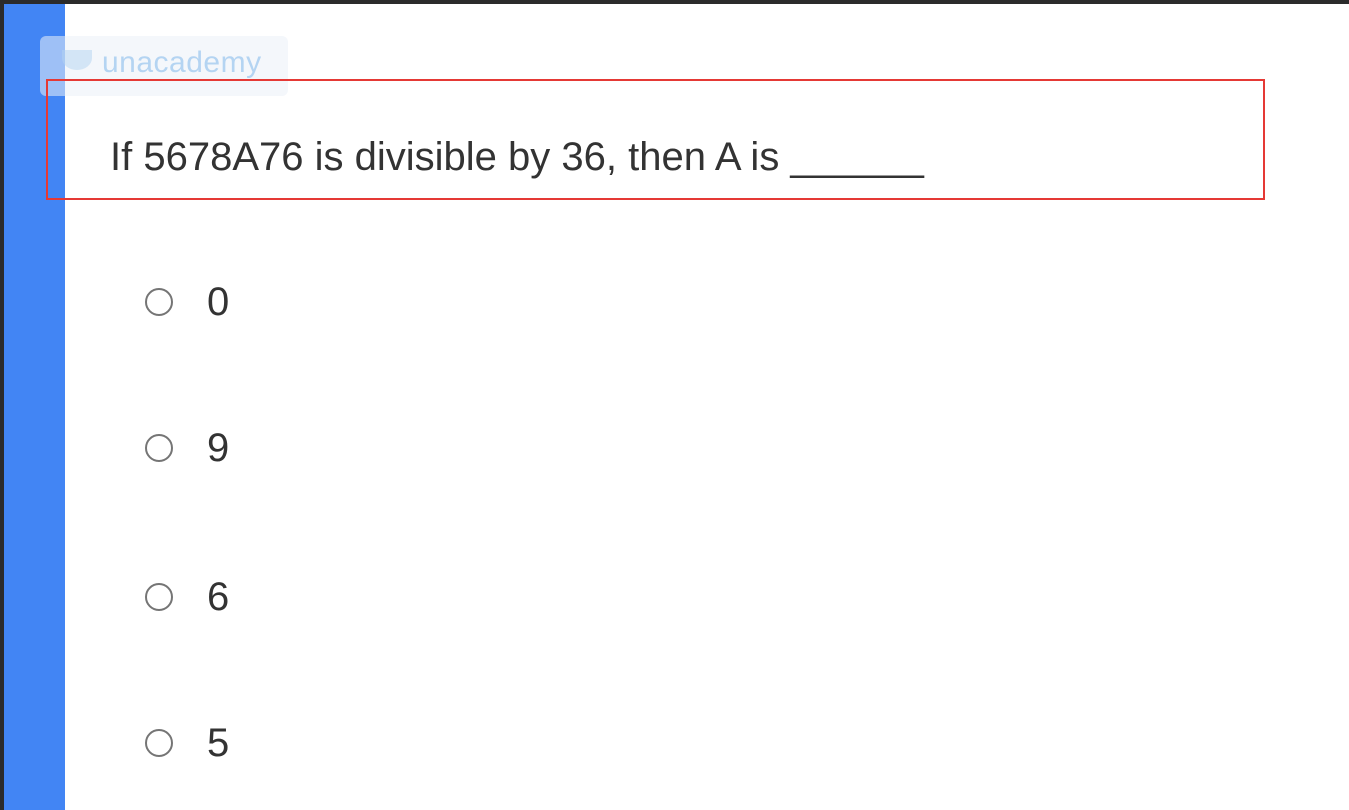  Describe the element at coordinates (218, 742) in the screenshot. I see `option-label: 5` at that location.